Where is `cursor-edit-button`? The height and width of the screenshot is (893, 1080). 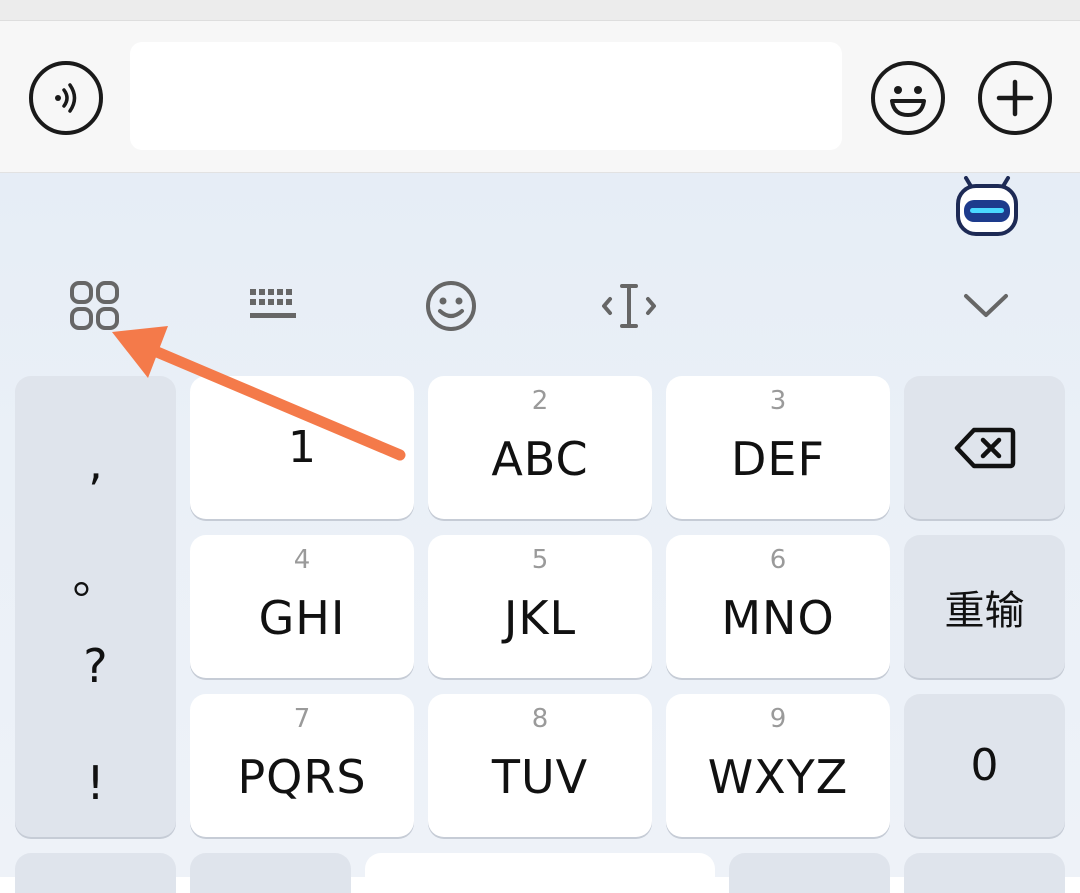
cursor-edit-button is located at coordinates (629, 306).